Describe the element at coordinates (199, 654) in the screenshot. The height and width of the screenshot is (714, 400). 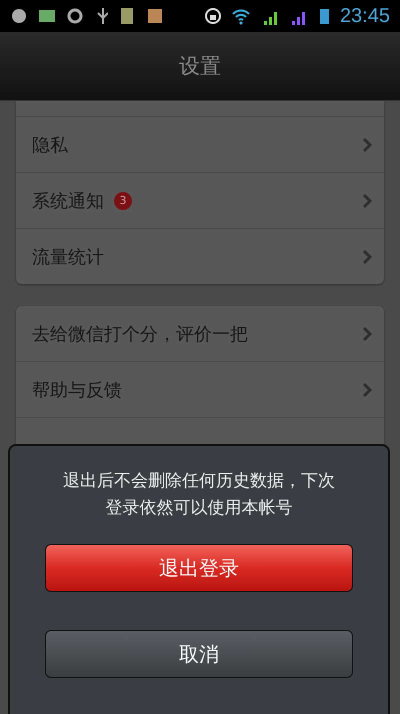
I see `cancel-button: 取消` at that location.